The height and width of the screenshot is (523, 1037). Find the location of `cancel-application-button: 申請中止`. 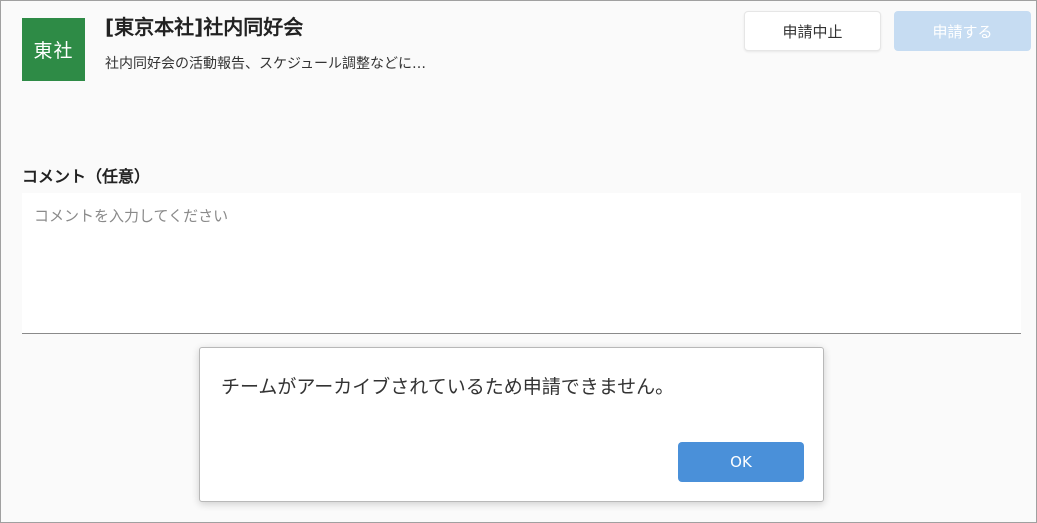

cancel-application-button: 申請中止 is located at coordinates (812, 31).